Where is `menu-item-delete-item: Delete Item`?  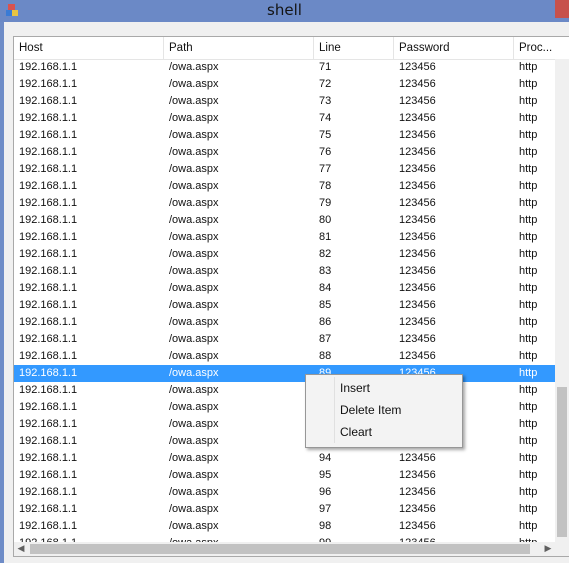
menu-item-delete-item: Delete Item is located at coordinates (384, 410).